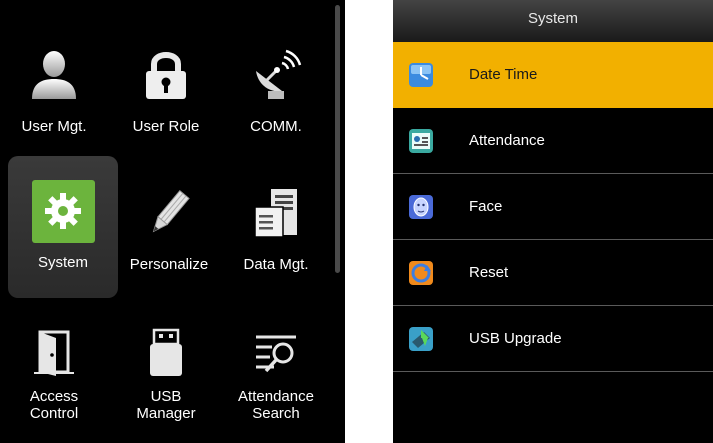 The height and width of the screenshot is (443, 713). I want to click on menu-item-attendance: Attendance, so click(553, 141).